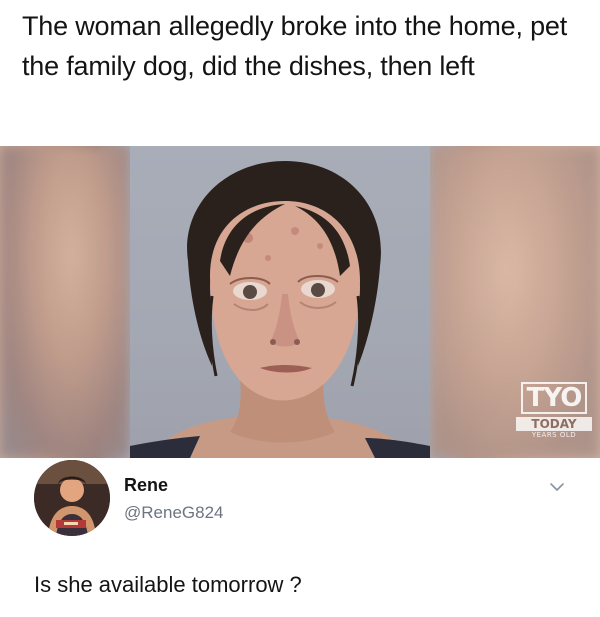 This screenshot has width=600, height=617. I want to click on watermark: TYO TODAY YEARS OLD, so click(554, 413).